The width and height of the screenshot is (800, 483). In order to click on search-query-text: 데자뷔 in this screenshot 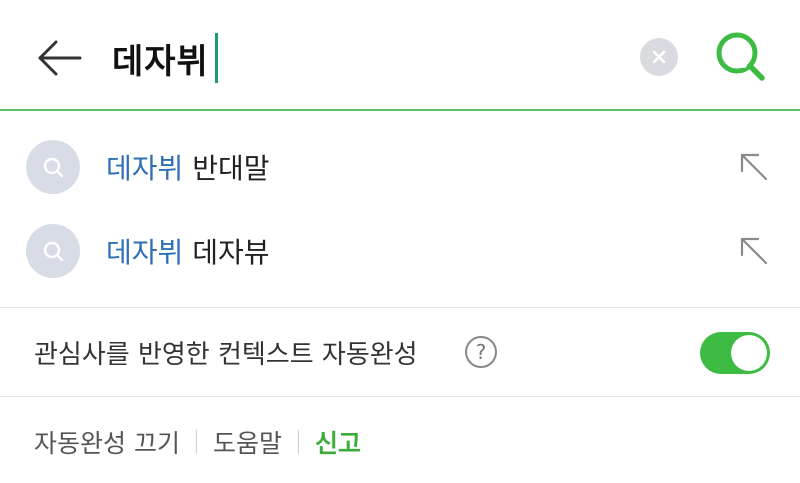, I will do `click(160, 58)`.